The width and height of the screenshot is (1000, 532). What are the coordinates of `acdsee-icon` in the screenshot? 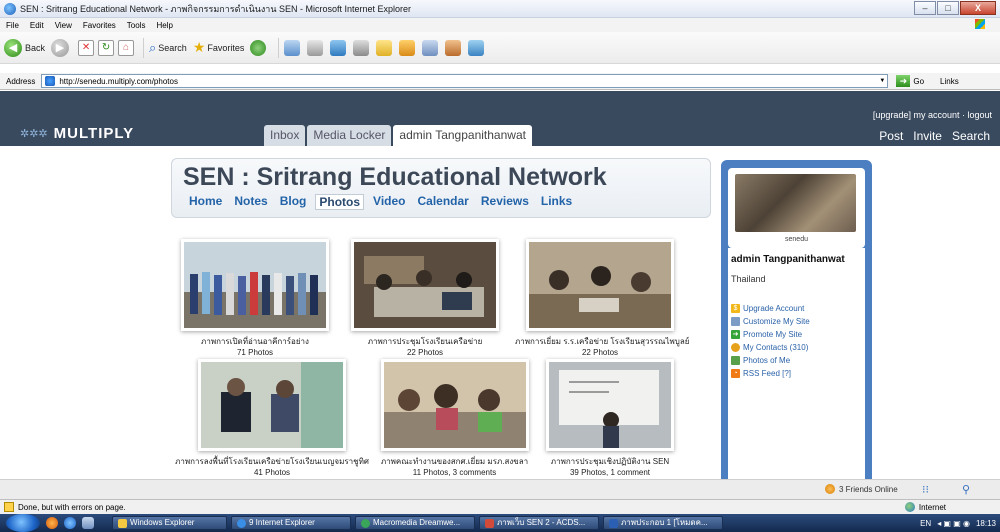 It's located at (489, 523).